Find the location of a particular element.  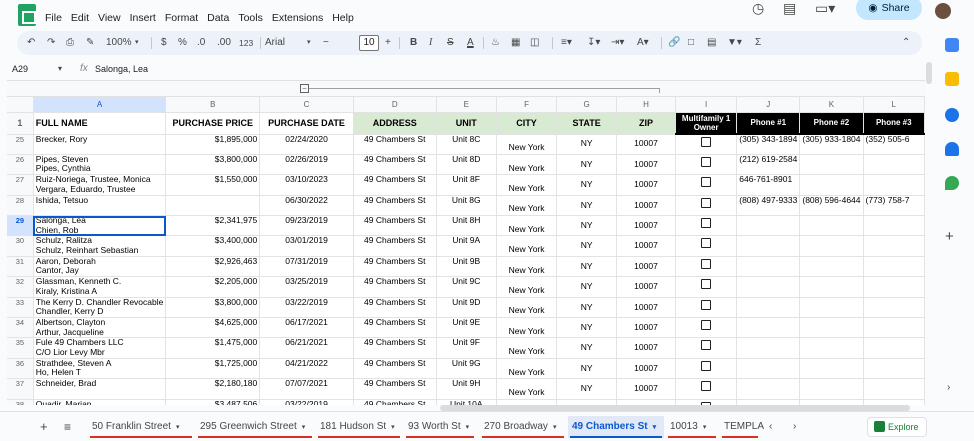

phone3-cell is located at coordinates (894, 226).